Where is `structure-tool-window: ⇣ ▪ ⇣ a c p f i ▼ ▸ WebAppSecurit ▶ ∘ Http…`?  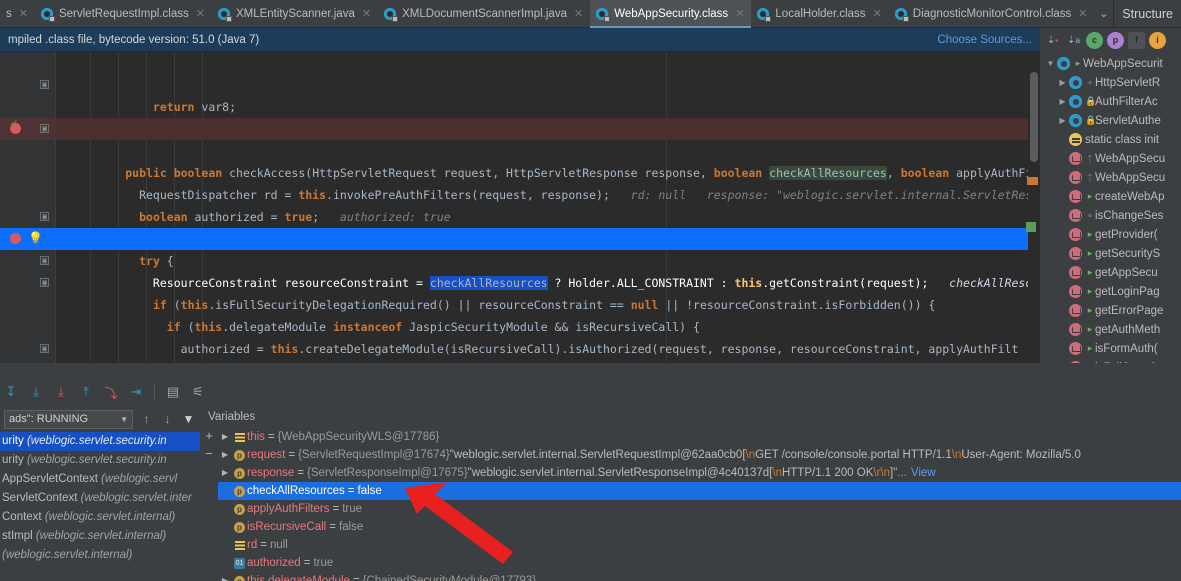
structure-tool-window: ⇣ ▪ ⇣ a c p f i ▼ ▸ WebAppSecurit ▶ ∘ Http… is located at coordinates (1110, 195).